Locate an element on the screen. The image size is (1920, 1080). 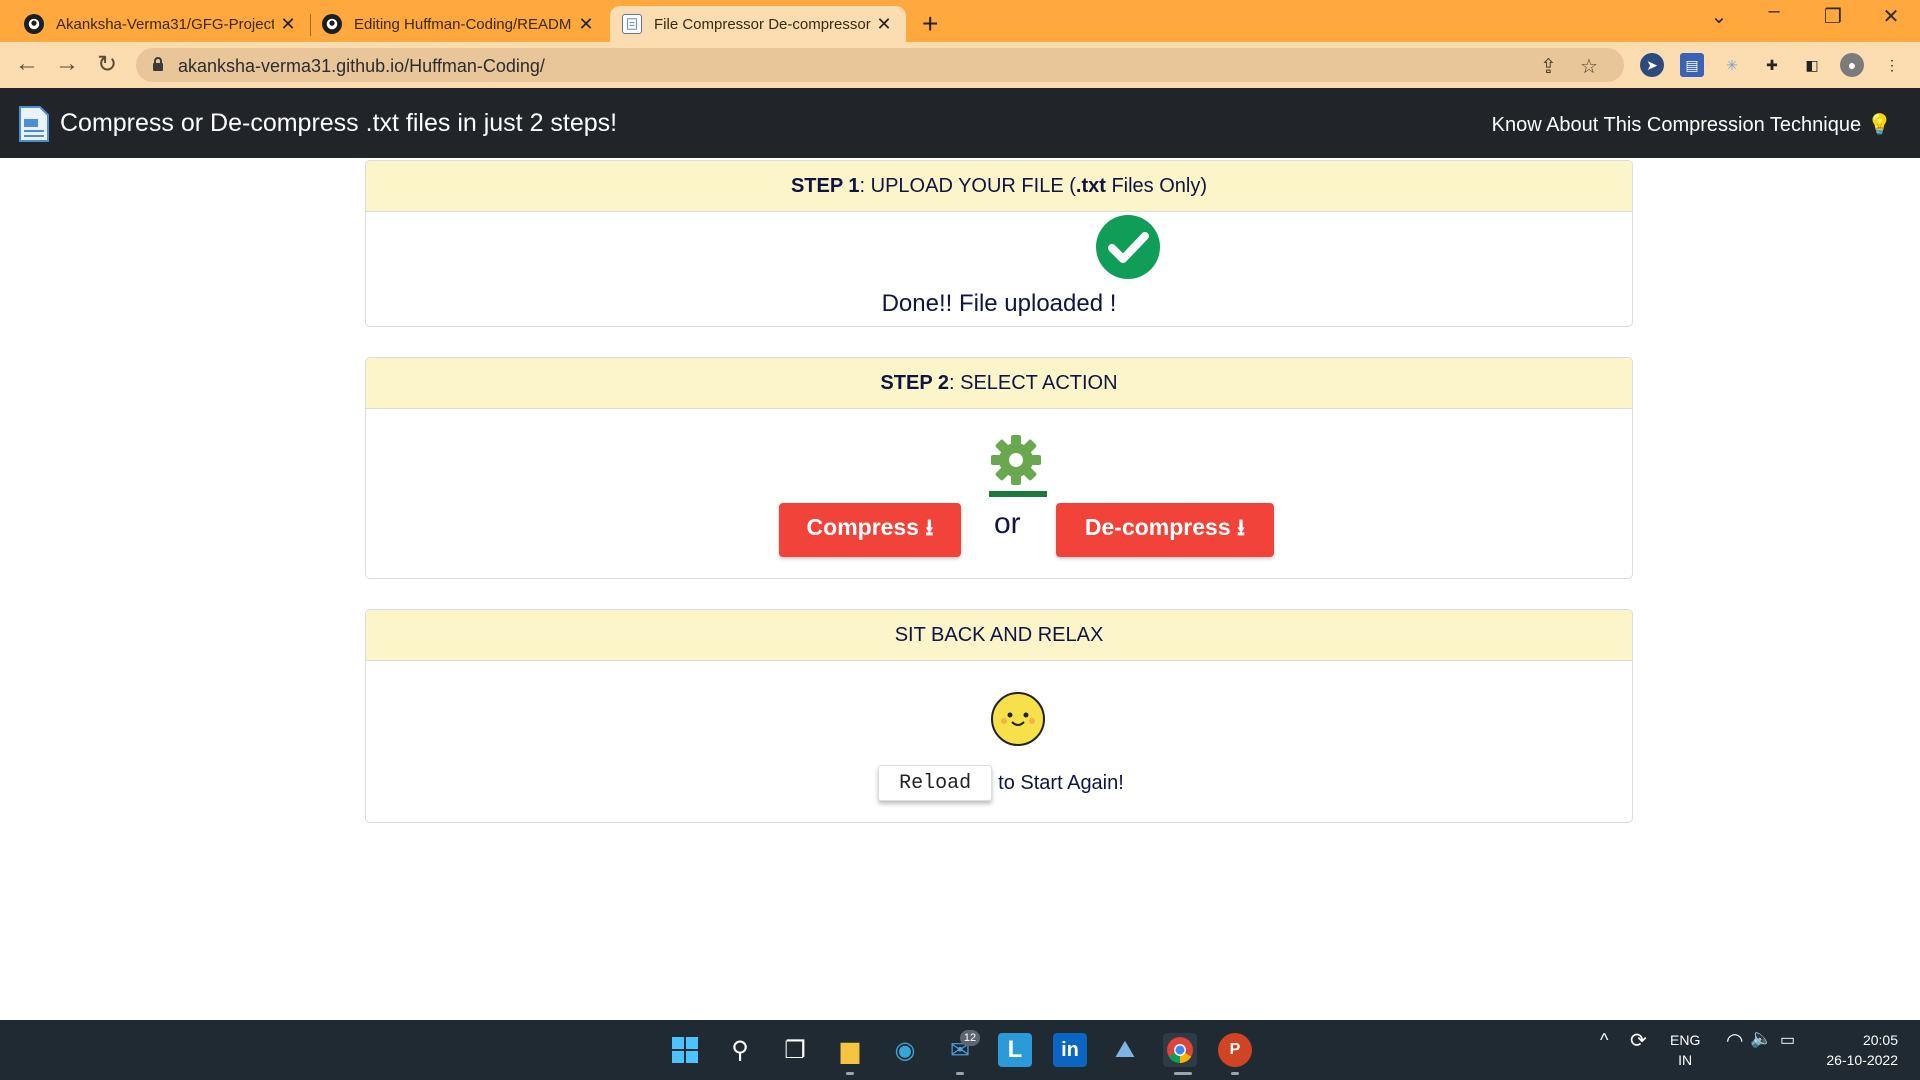
volume-icon: 🔈 is located at coordinates (1761, 1038).